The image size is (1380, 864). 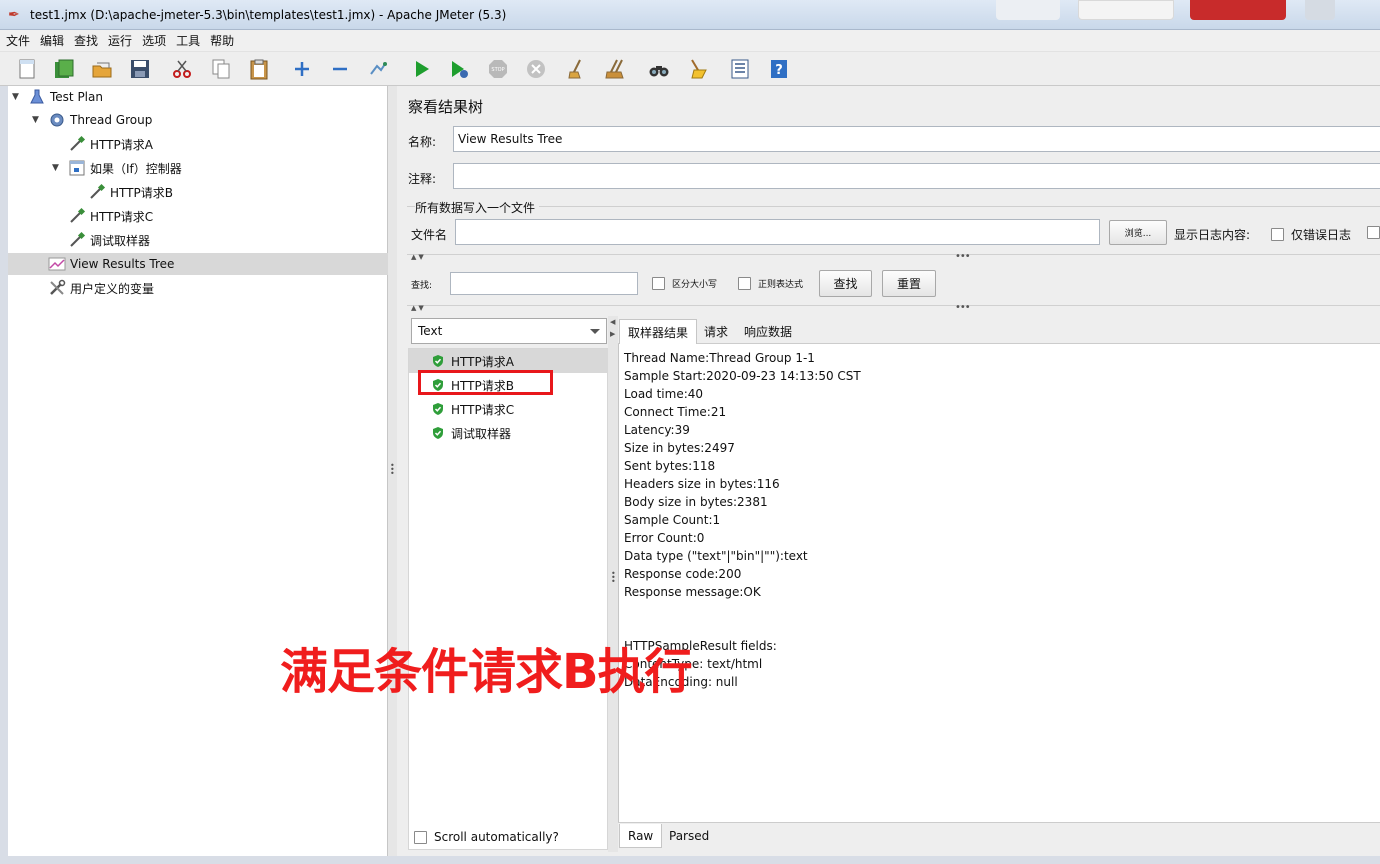 I want to click on open-icon, so click(x=102, y=69).